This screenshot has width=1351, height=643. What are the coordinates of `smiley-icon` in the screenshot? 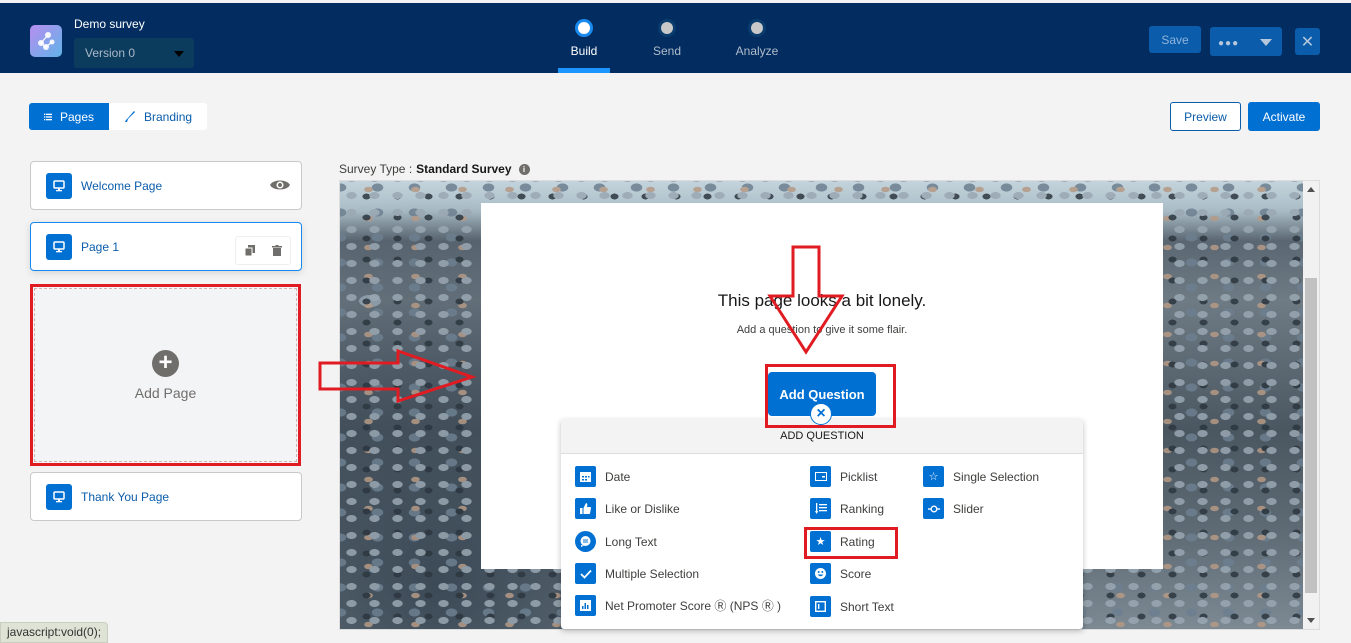 It's located at (820, 573).